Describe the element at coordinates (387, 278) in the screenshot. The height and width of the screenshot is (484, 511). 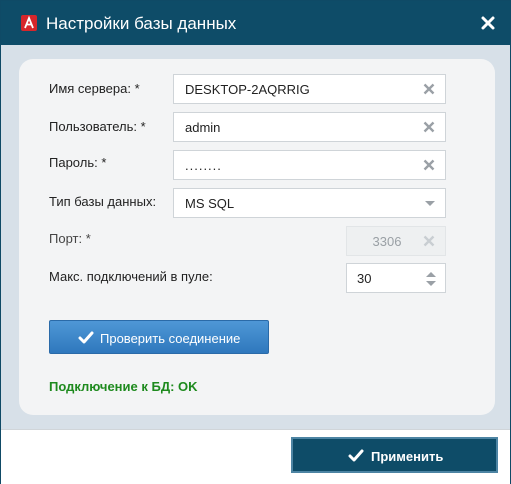
I see `pool-input` at that location.